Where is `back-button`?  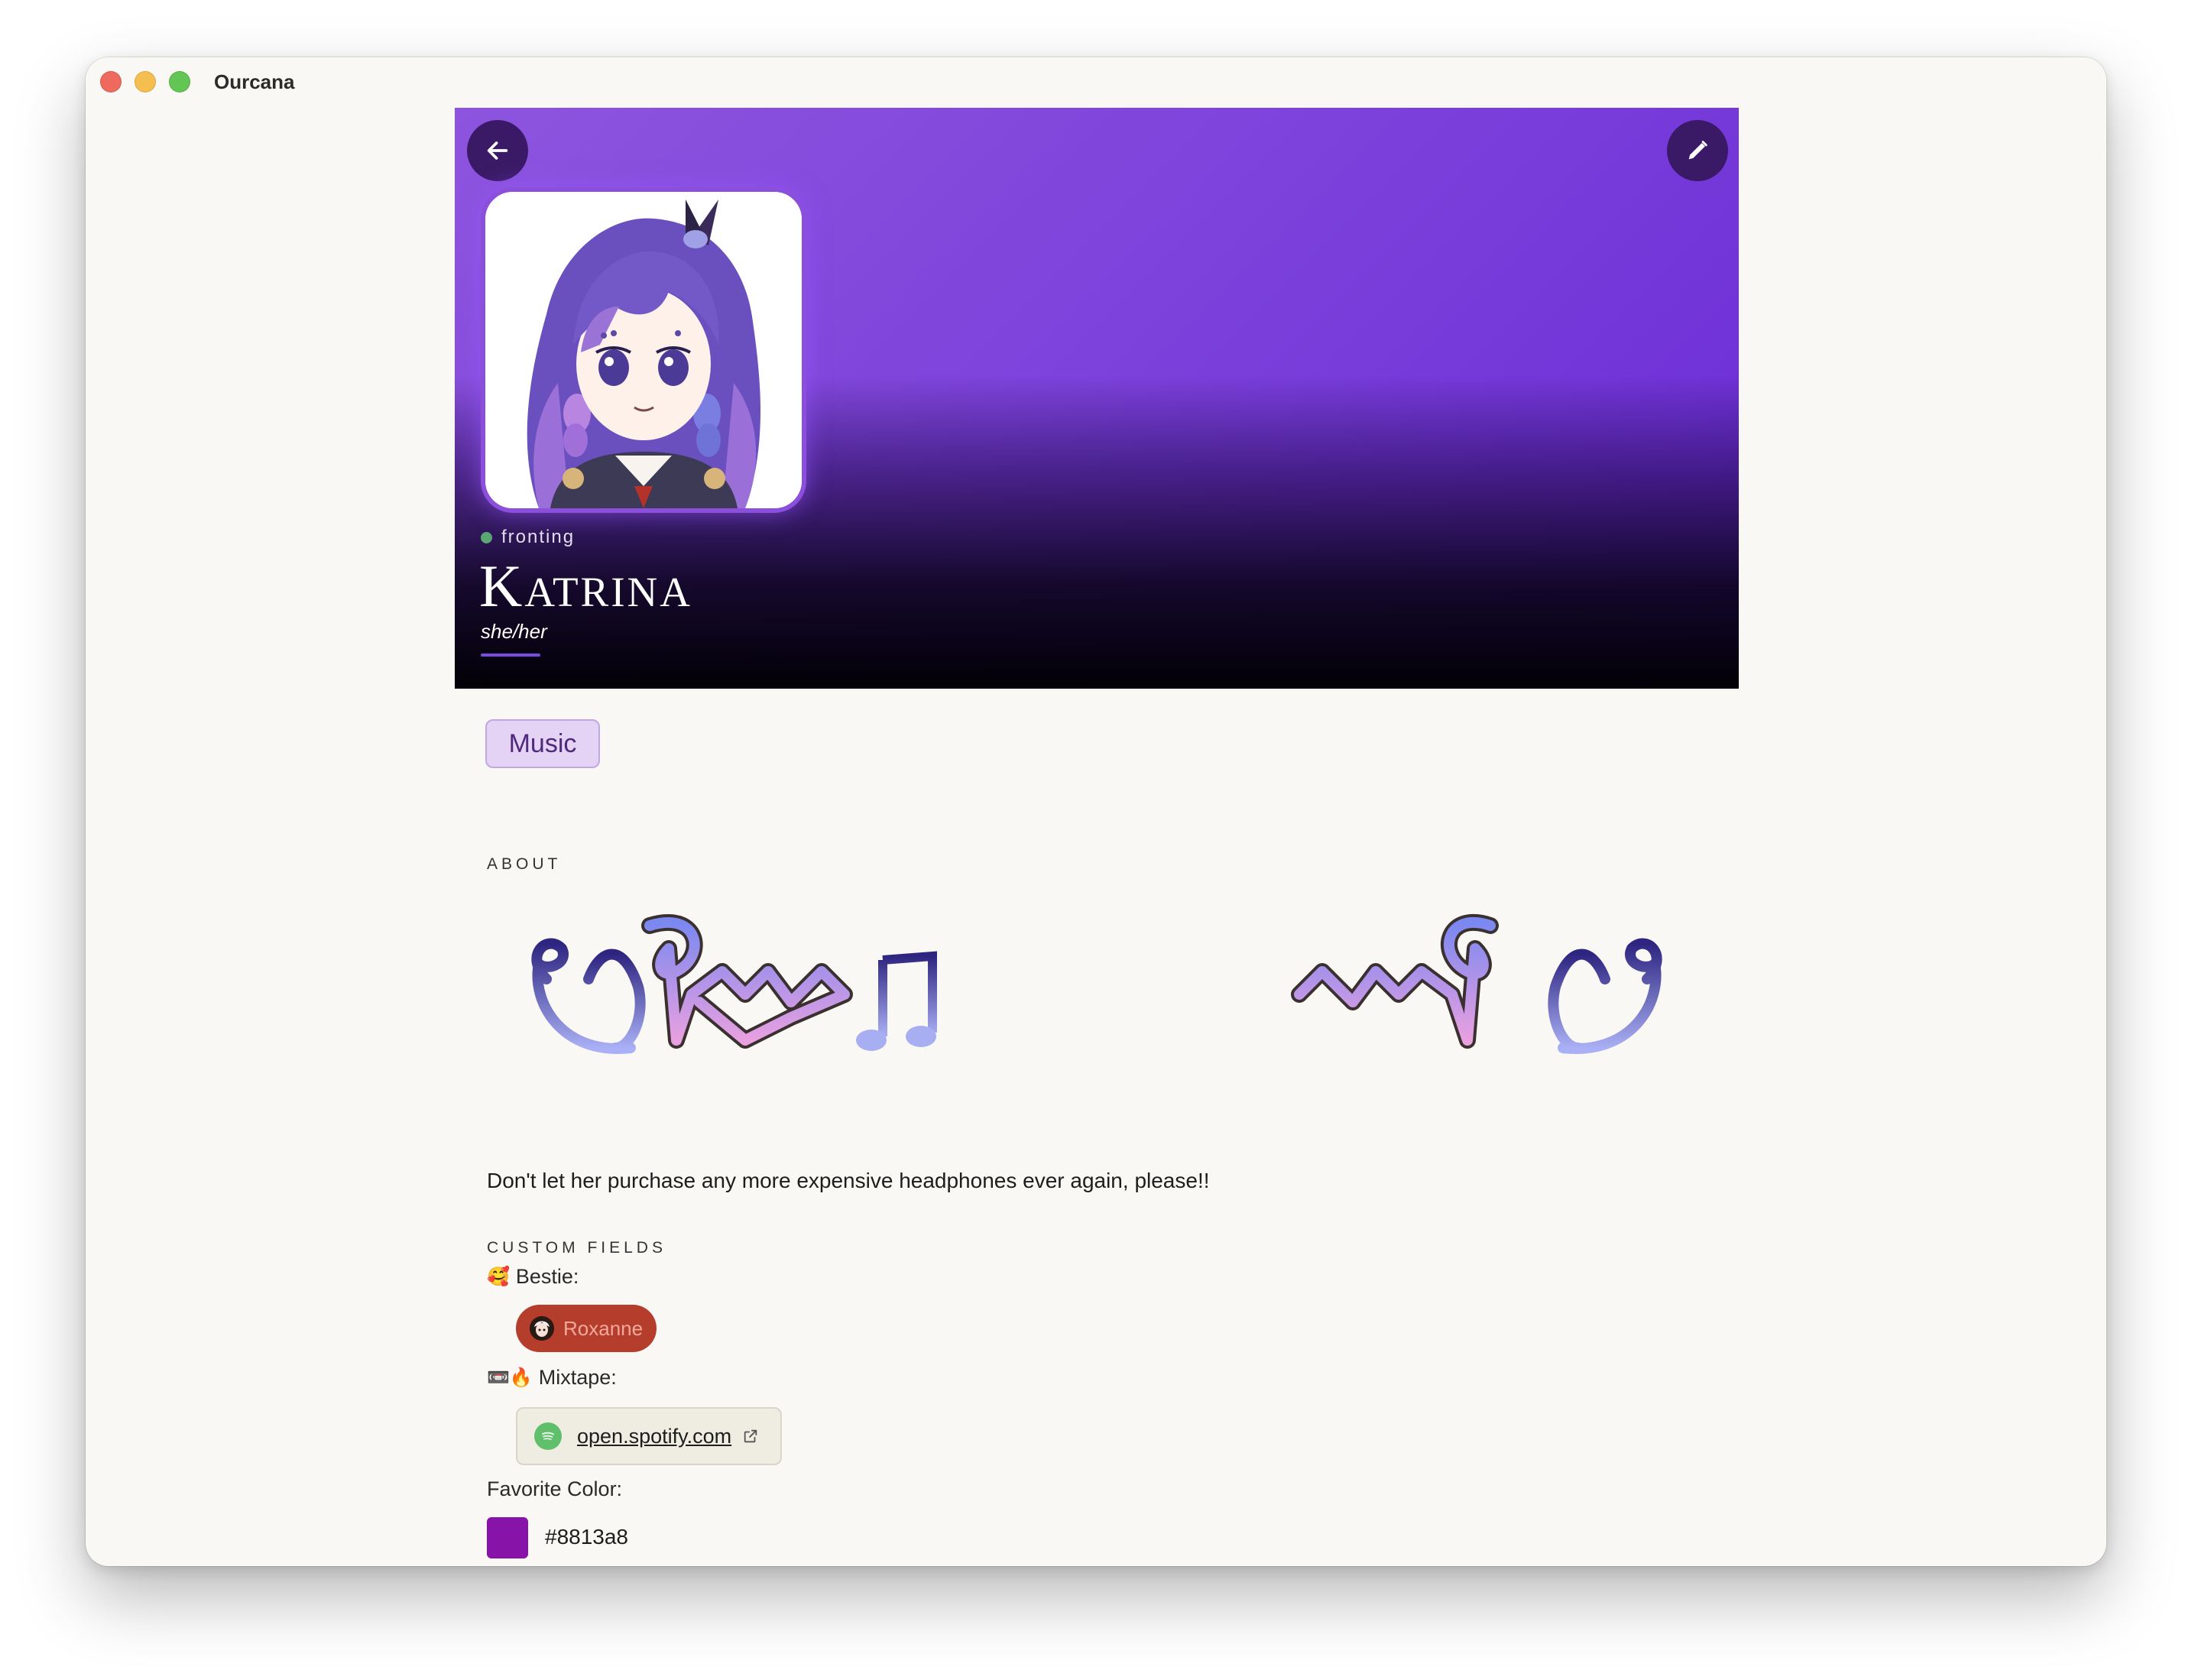
back-button is located at coordinates (497, 150).